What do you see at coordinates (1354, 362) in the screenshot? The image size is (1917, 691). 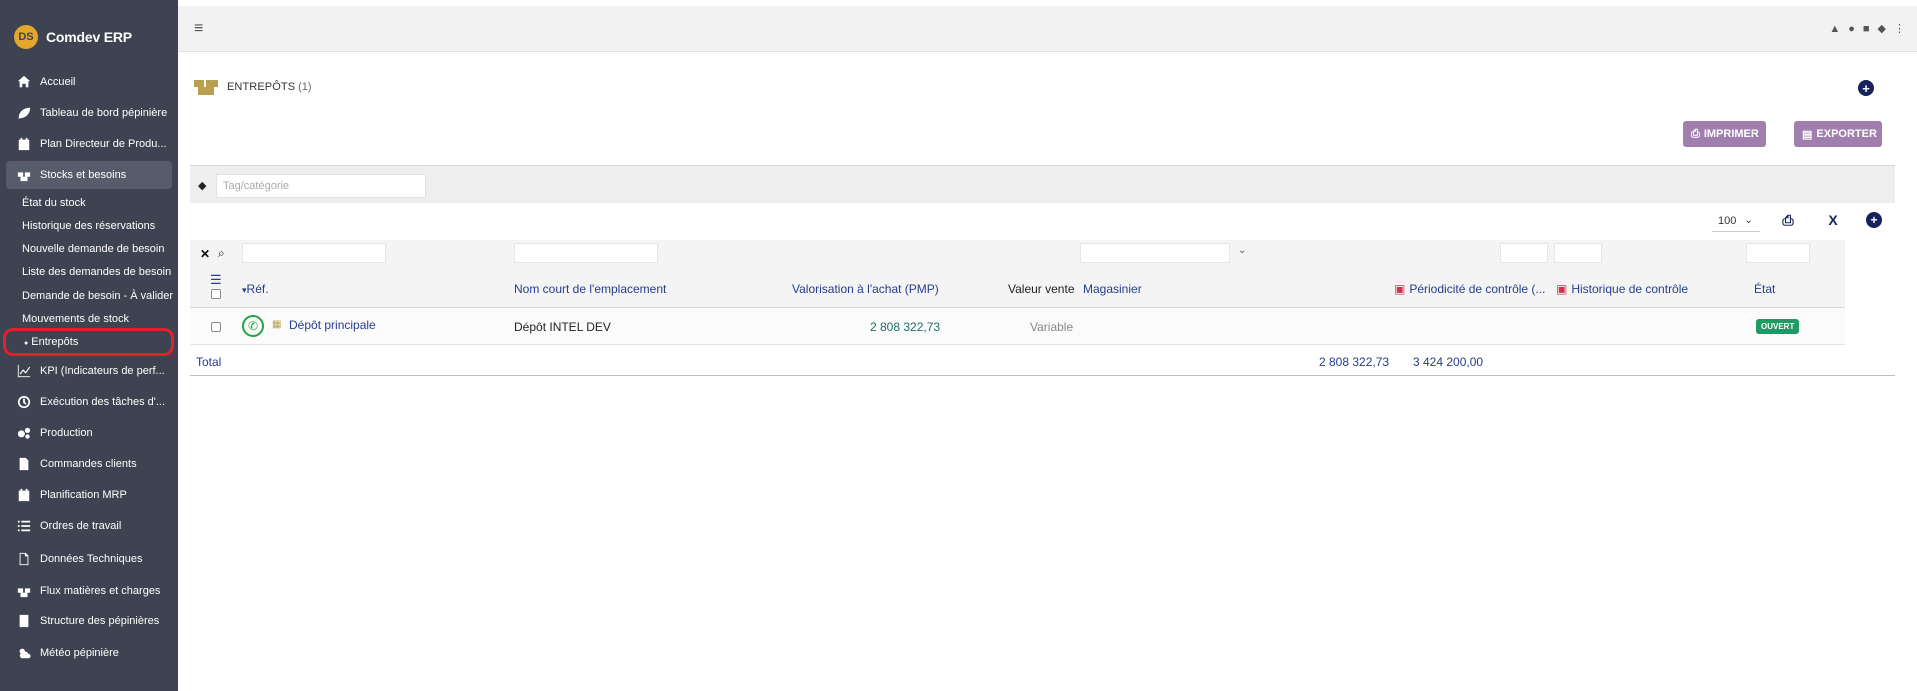 I see `total-valuation: 2 808 322,73` at bounding box center [1354, 362].